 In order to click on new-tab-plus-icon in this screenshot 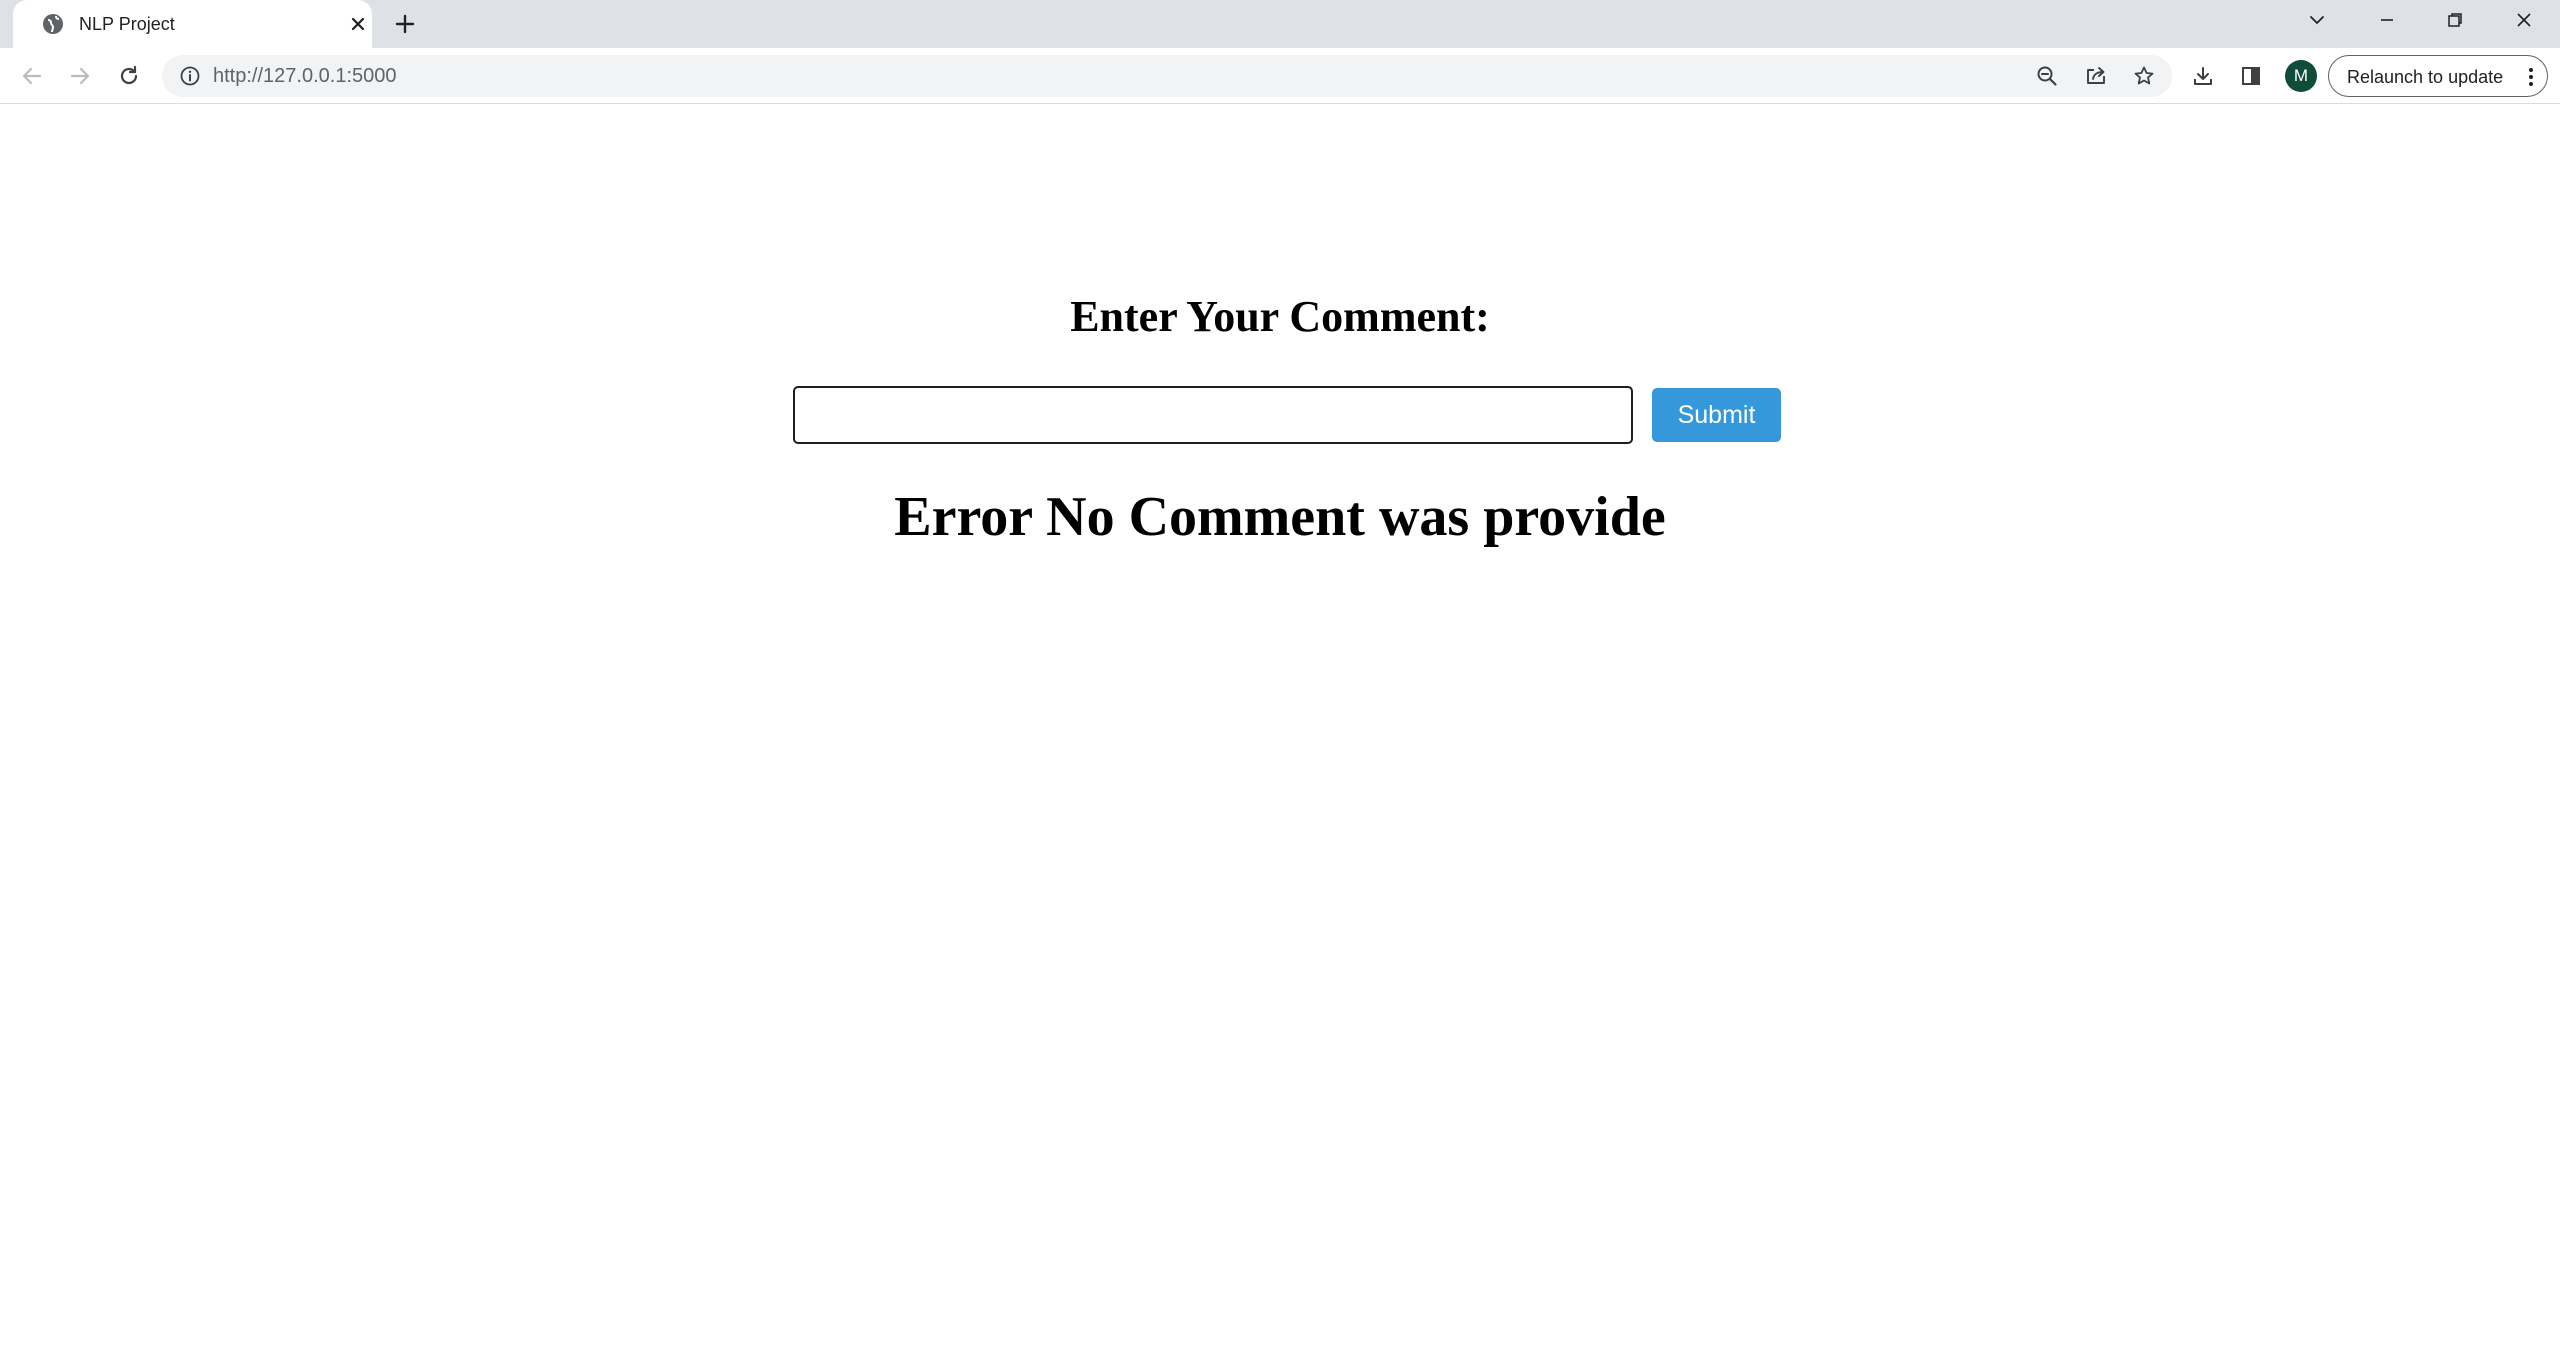, I will do `click(405, 24)`.